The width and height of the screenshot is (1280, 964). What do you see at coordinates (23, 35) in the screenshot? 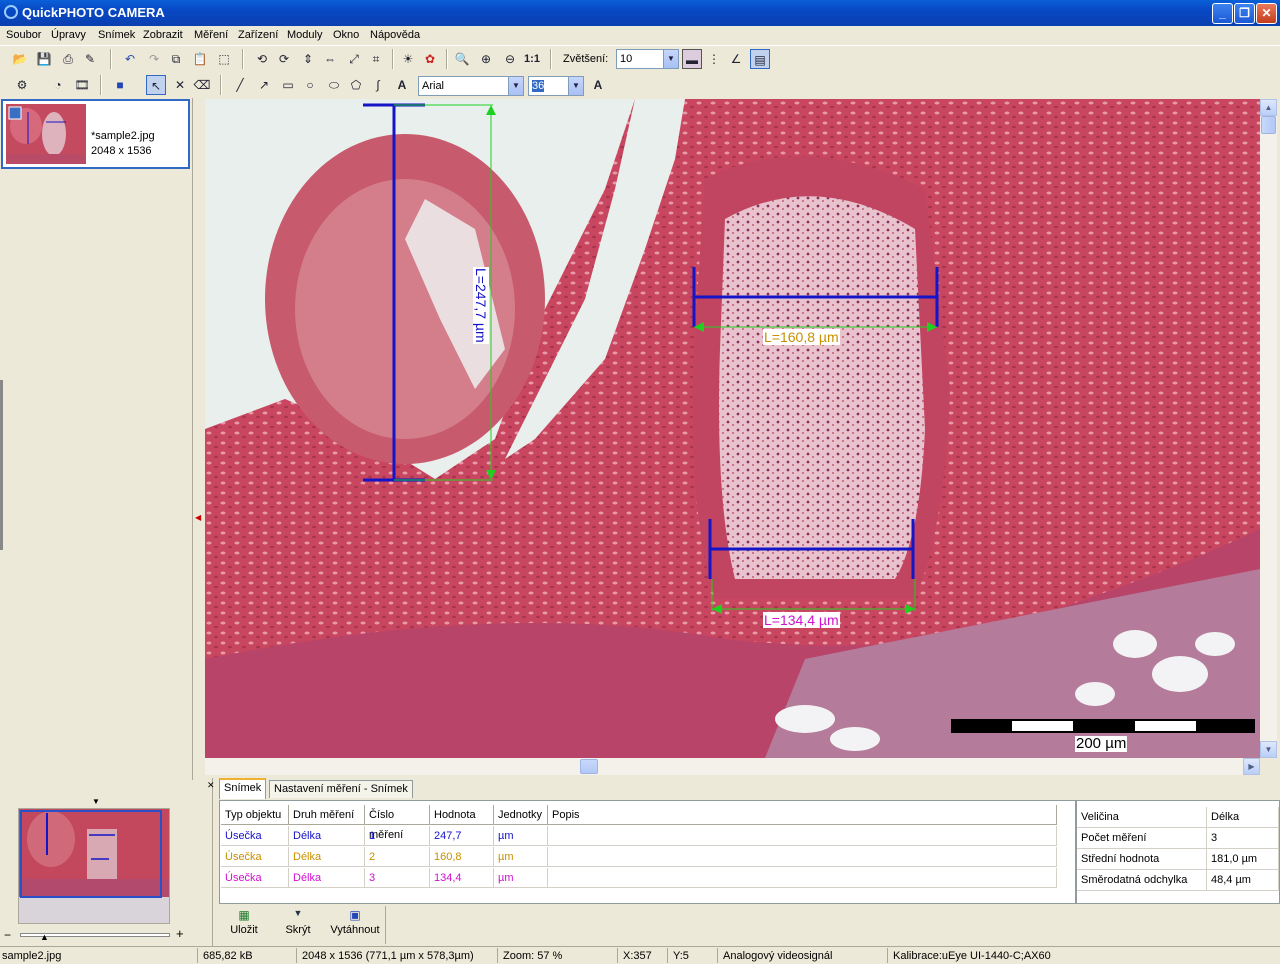
I see `menu-soubor: Soubor` at bounding box center [23, 35].